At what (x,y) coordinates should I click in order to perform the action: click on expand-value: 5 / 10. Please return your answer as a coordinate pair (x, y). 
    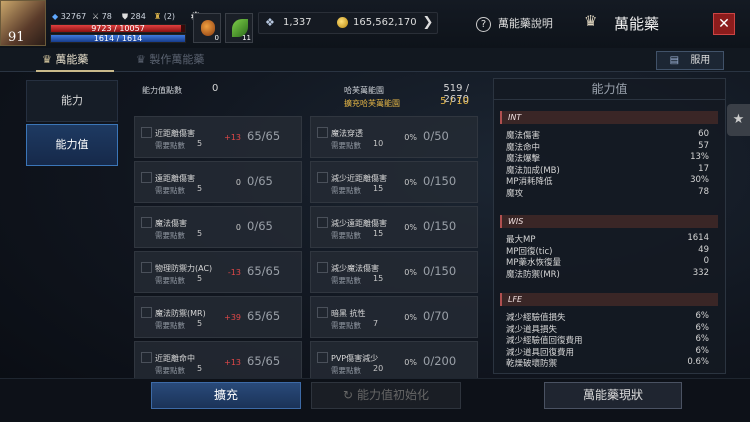
    Looking at the image, I should click on (454, 101).